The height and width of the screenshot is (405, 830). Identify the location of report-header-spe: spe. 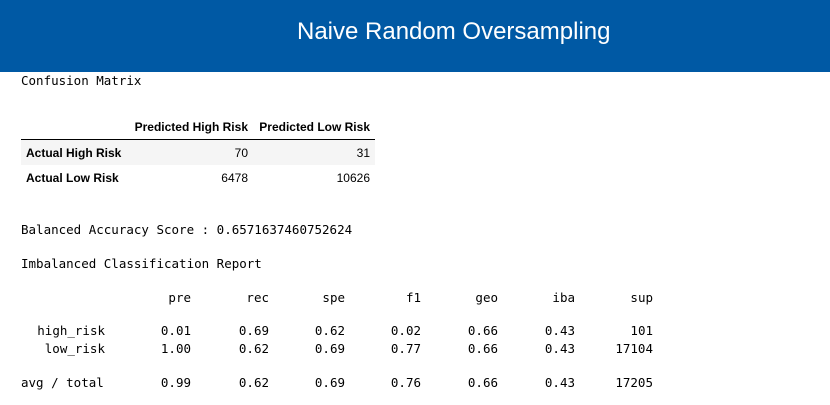
(333, 297).